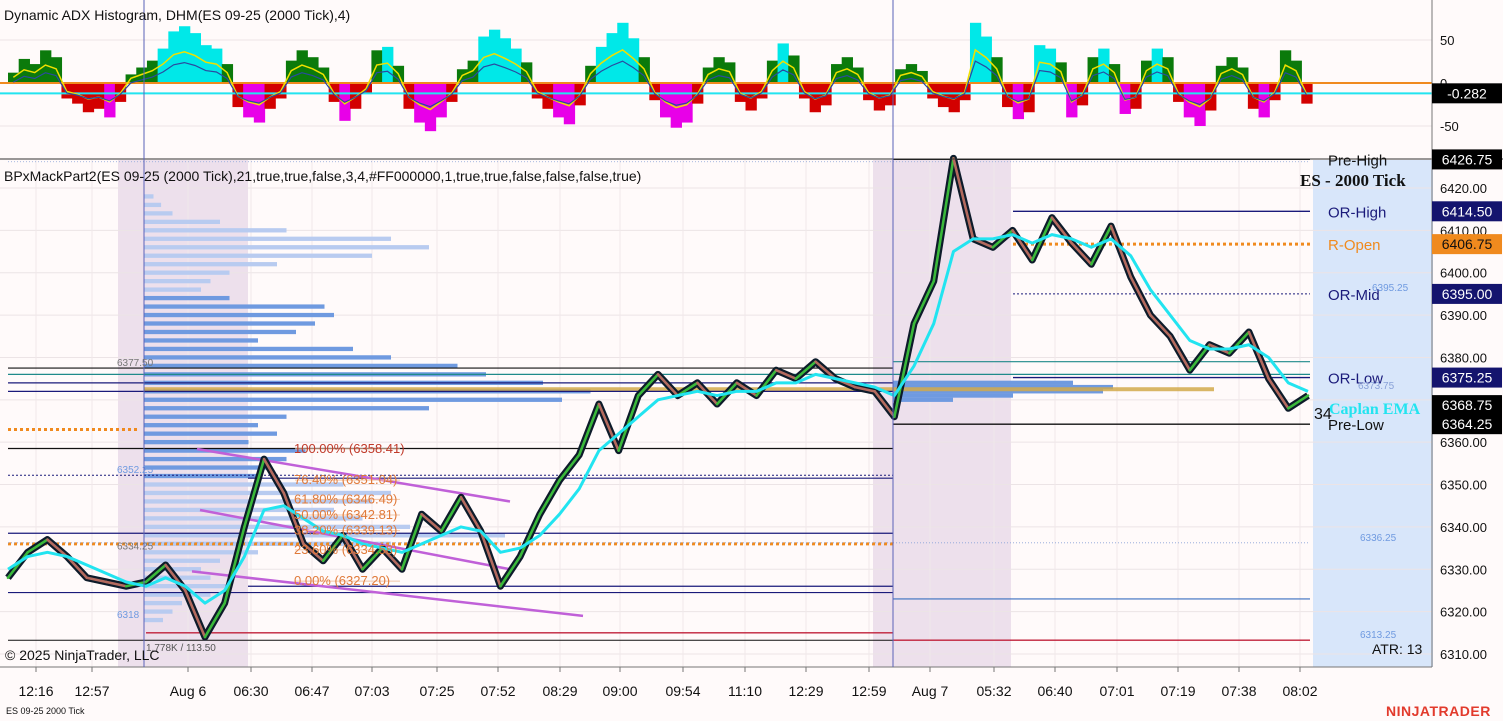 The image size is (1503, 721). What do you see at coordinates (342, 580) in the screenshot?
I see `fib-label: 0.00% (6327.20)` at bounding box center [342, 580].